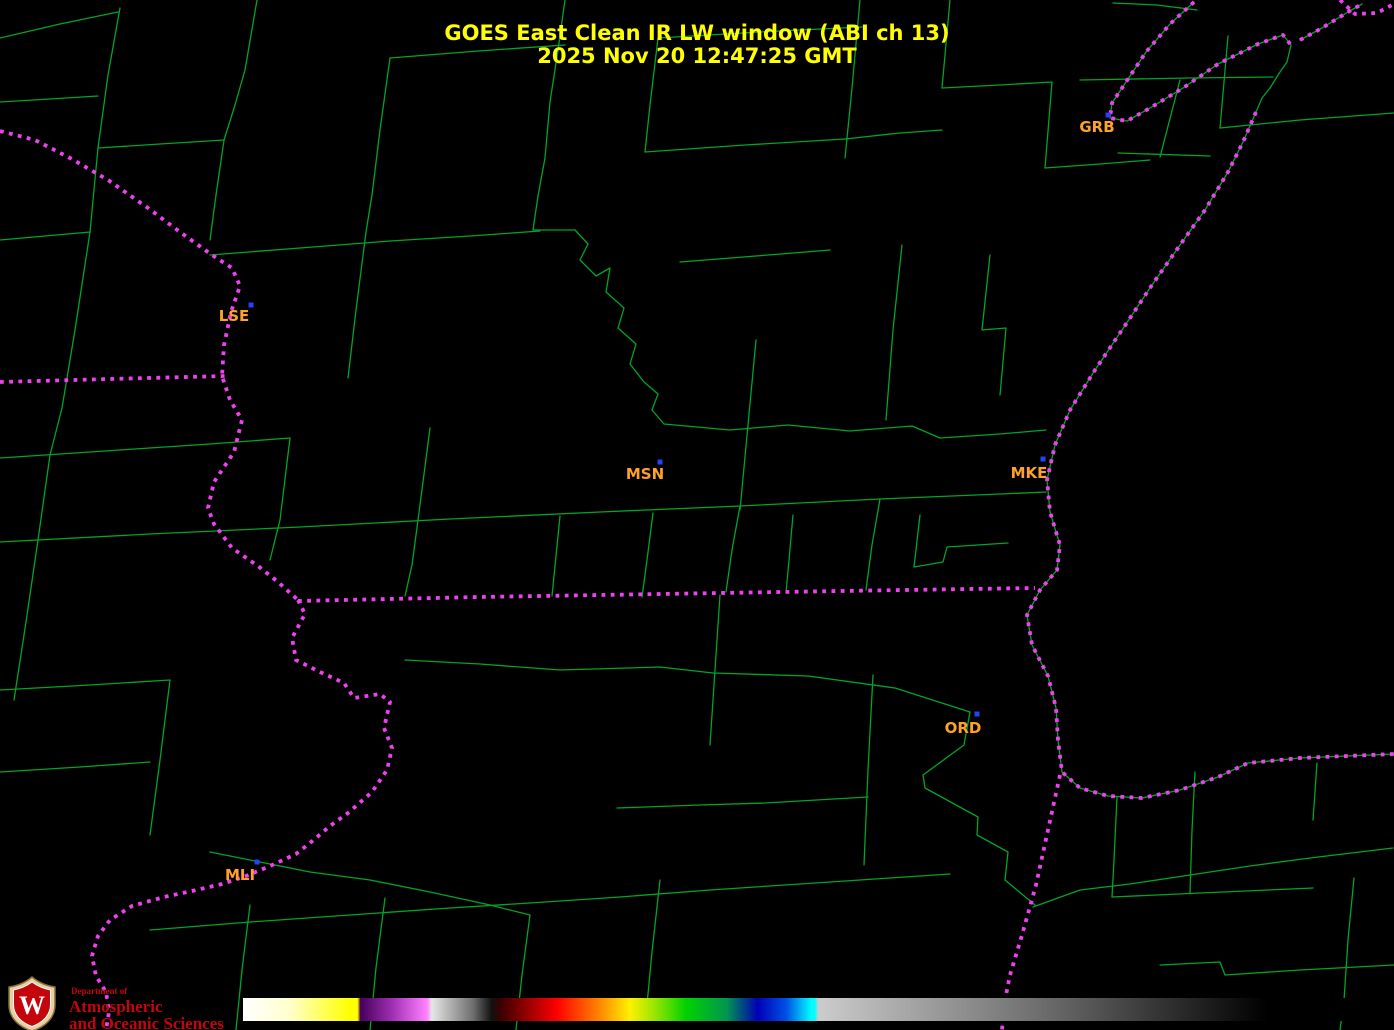  Describe the element at coordinates (977, 714) in the screenshot. I see `station-dot-ord` at that location.